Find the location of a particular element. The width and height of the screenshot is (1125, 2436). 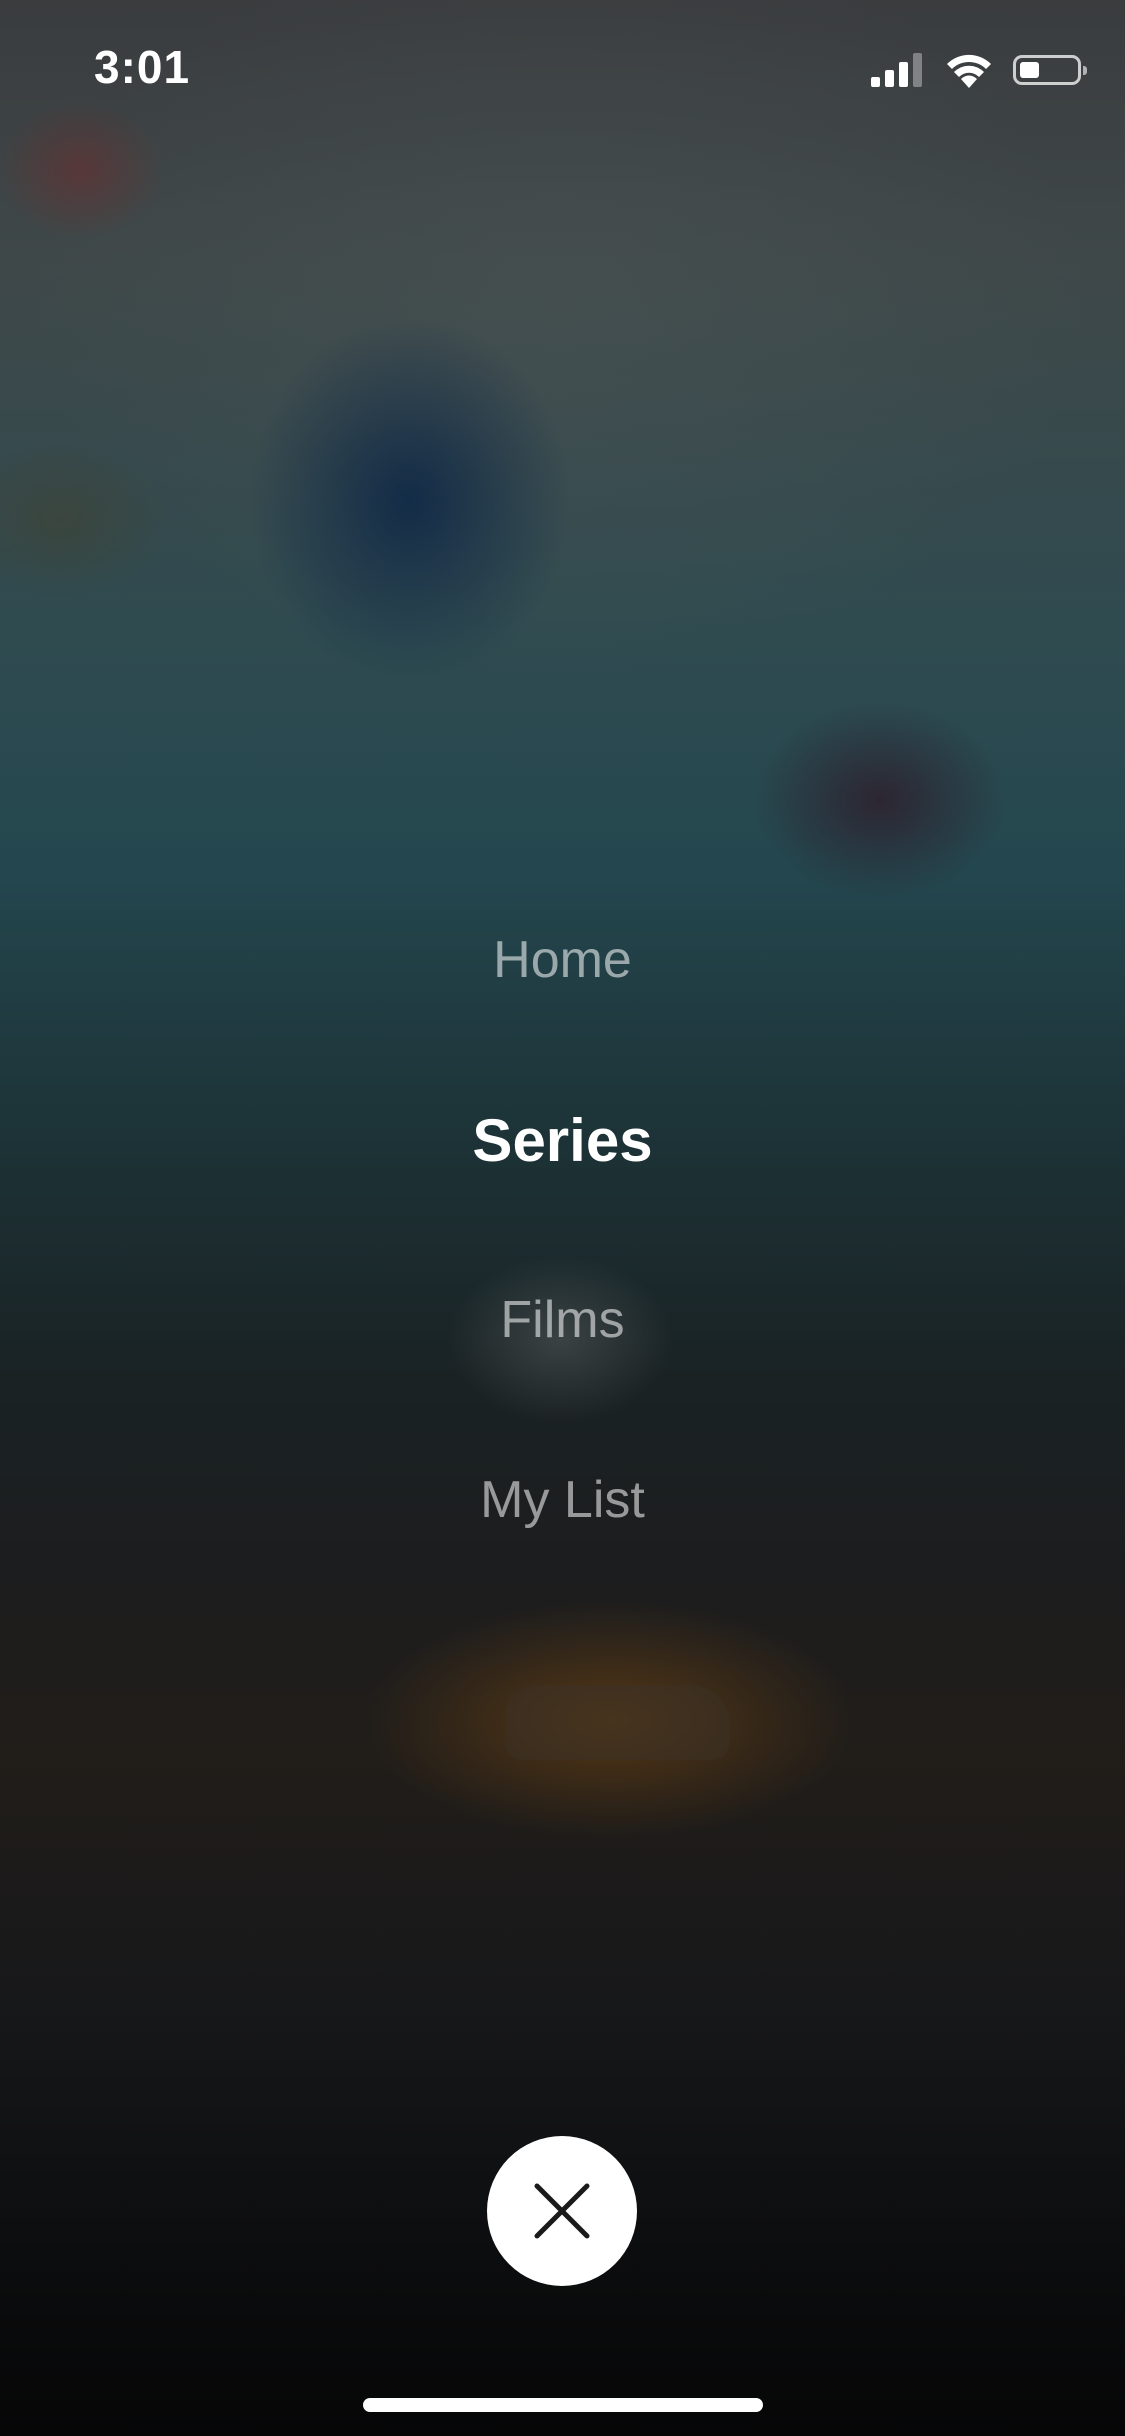

close-icon is located at coordinates (562, 2211).